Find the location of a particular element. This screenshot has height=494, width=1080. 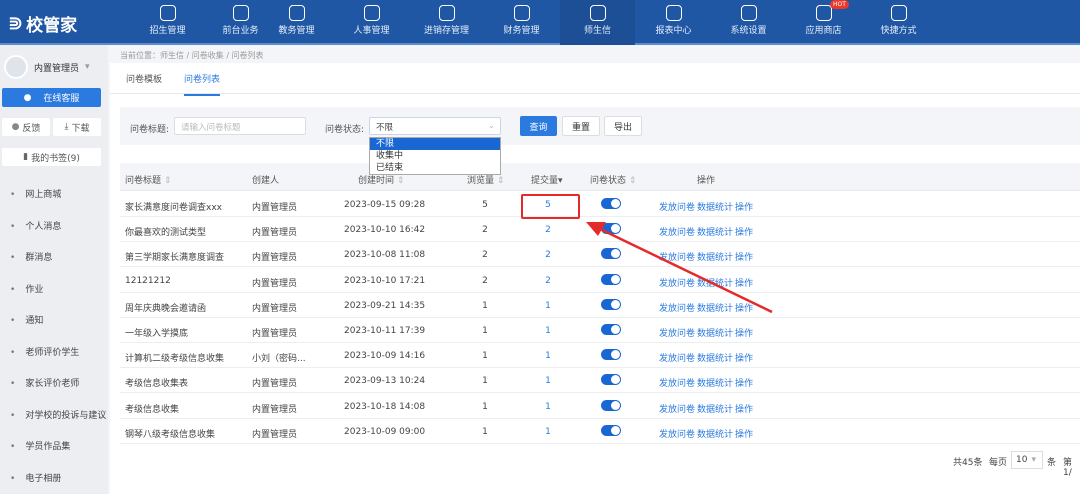

status-select: 不限 ⌄ is located at coordinates (435, 126).